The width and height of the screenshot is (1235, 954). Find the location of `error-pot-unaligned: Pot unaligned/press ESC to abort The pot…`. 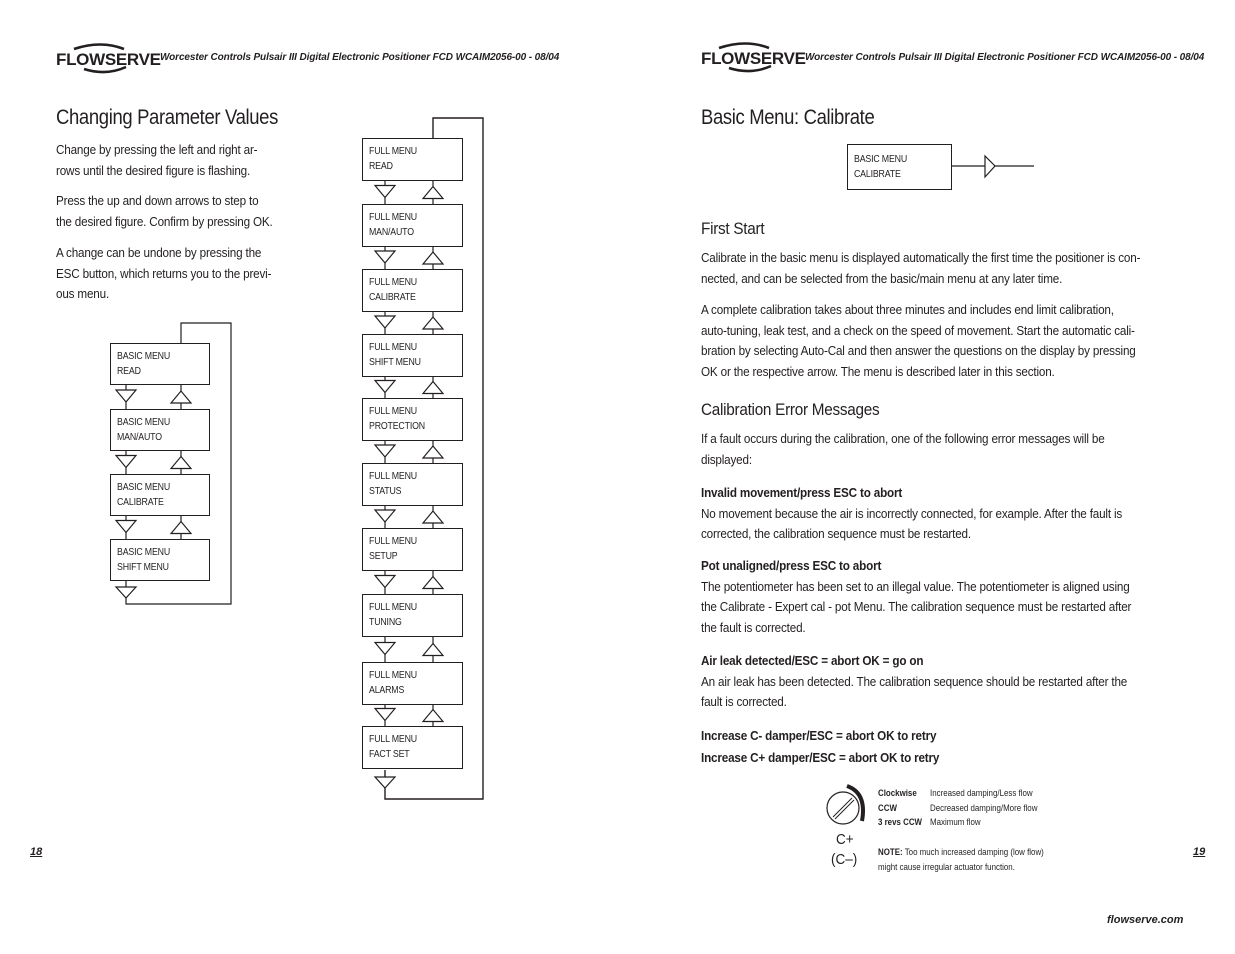

error-pot-unaligned: Pot unaligned/press ESC to abort The pot… is located at coordinates (916, 596).